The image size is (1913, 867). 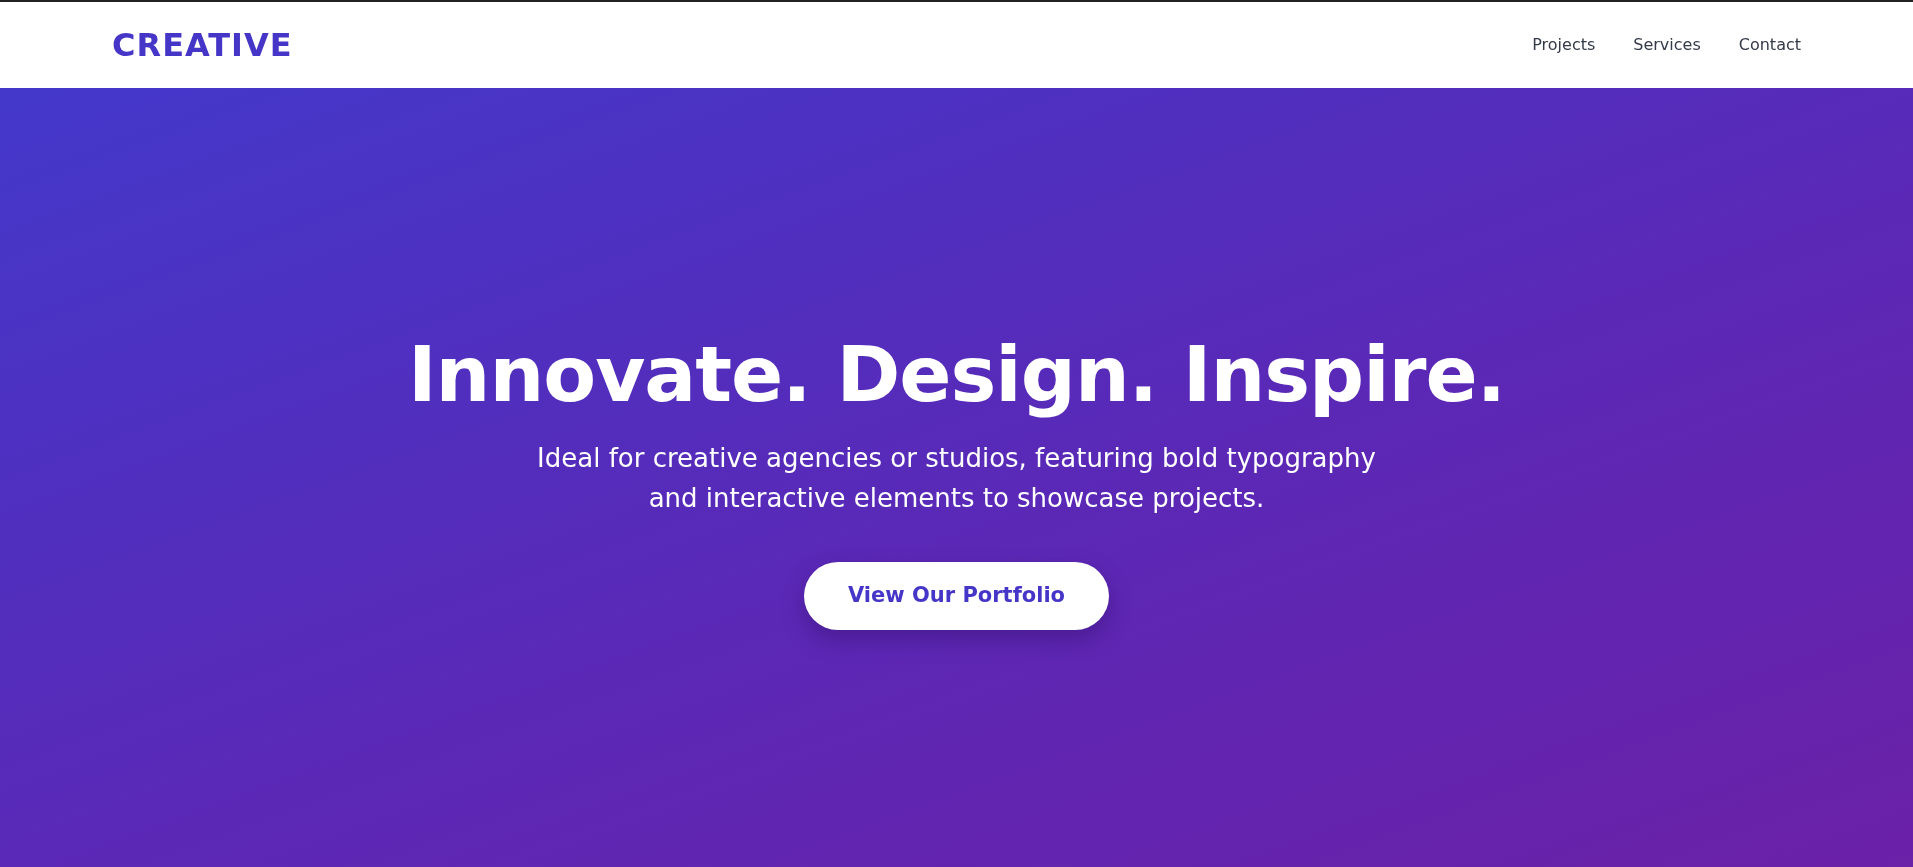 I want to click on nav-link: Projects, so click(x=1564, y=45).